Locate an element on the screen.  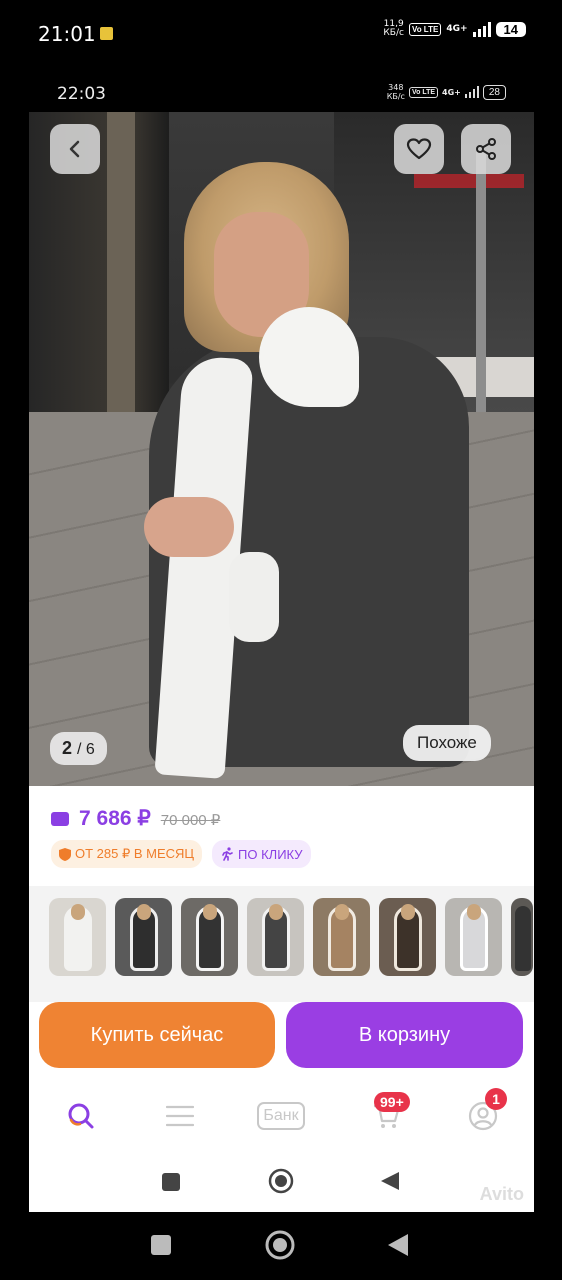
back-nav-icon is located at coordinates (390, 1181).